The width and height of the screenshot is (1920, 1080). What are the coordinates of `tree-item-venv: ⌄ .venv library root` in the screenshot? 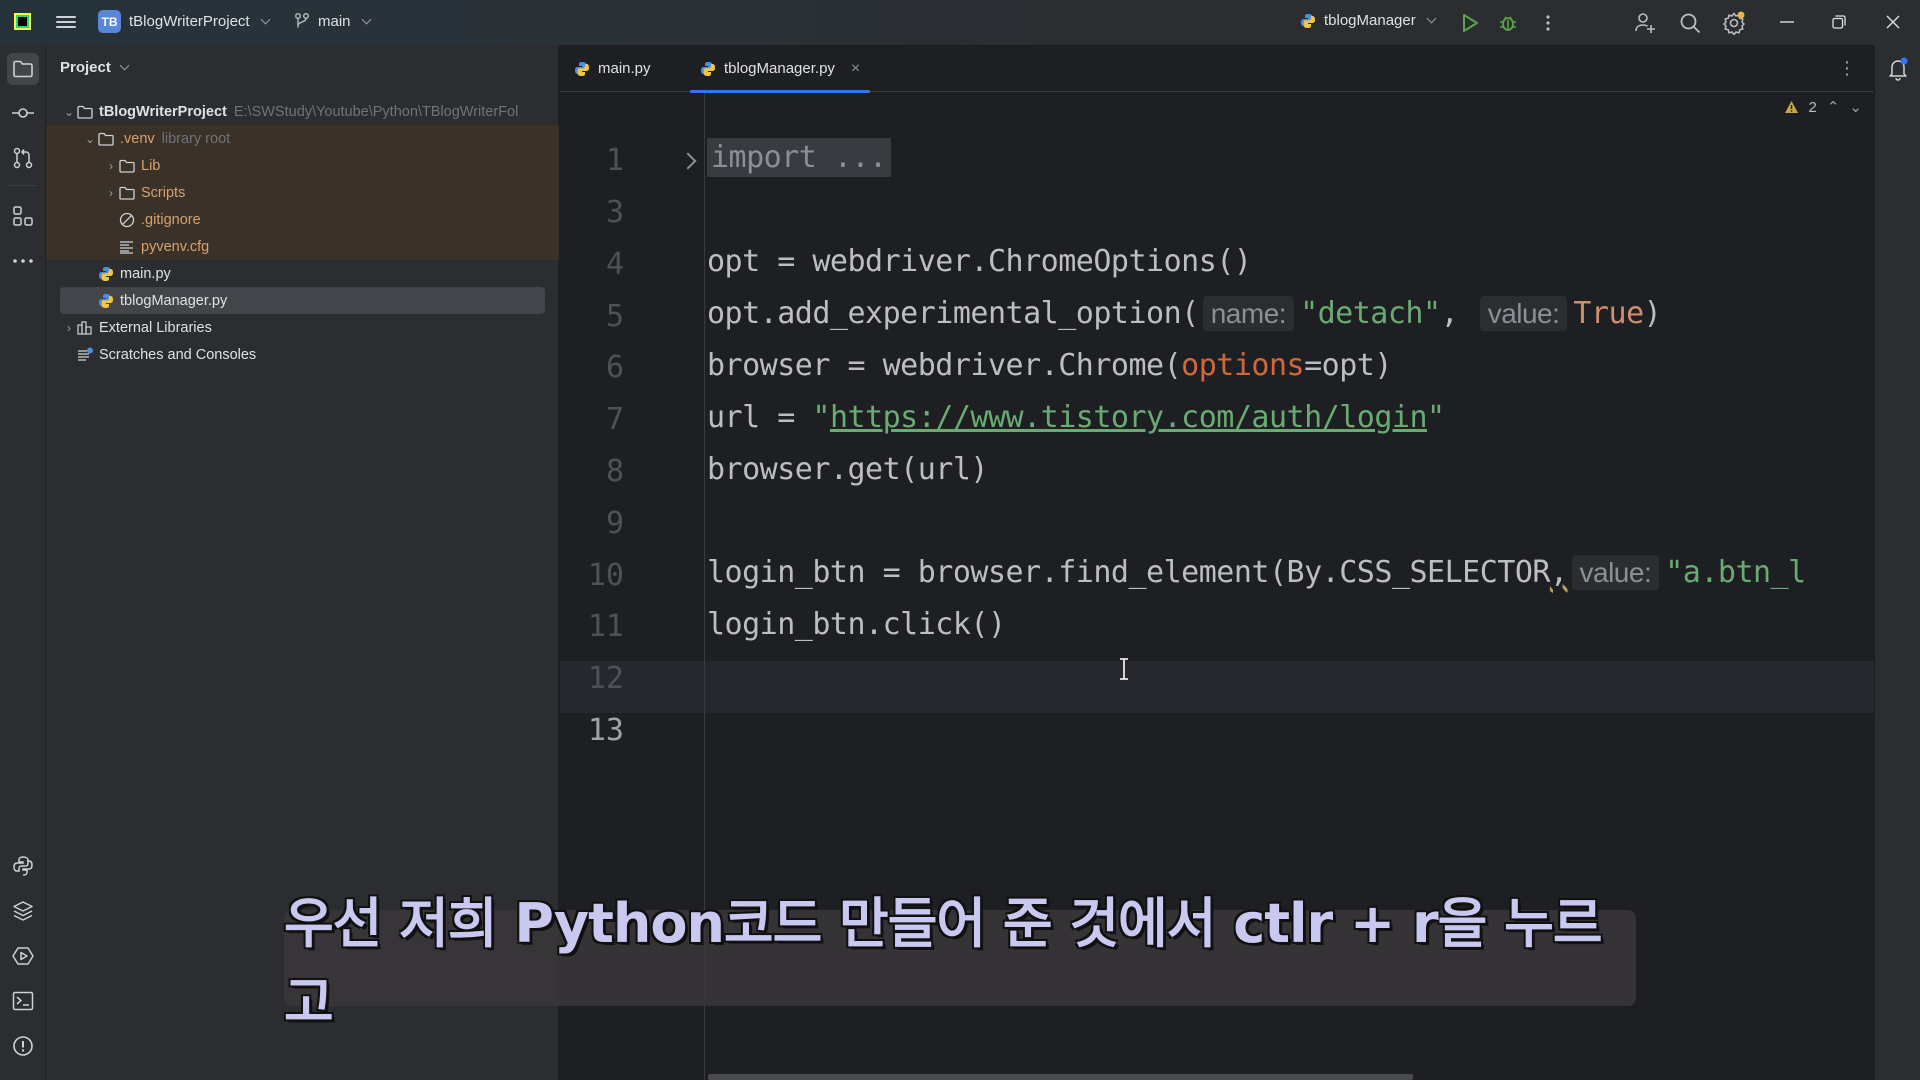 It's located at (302, 138).